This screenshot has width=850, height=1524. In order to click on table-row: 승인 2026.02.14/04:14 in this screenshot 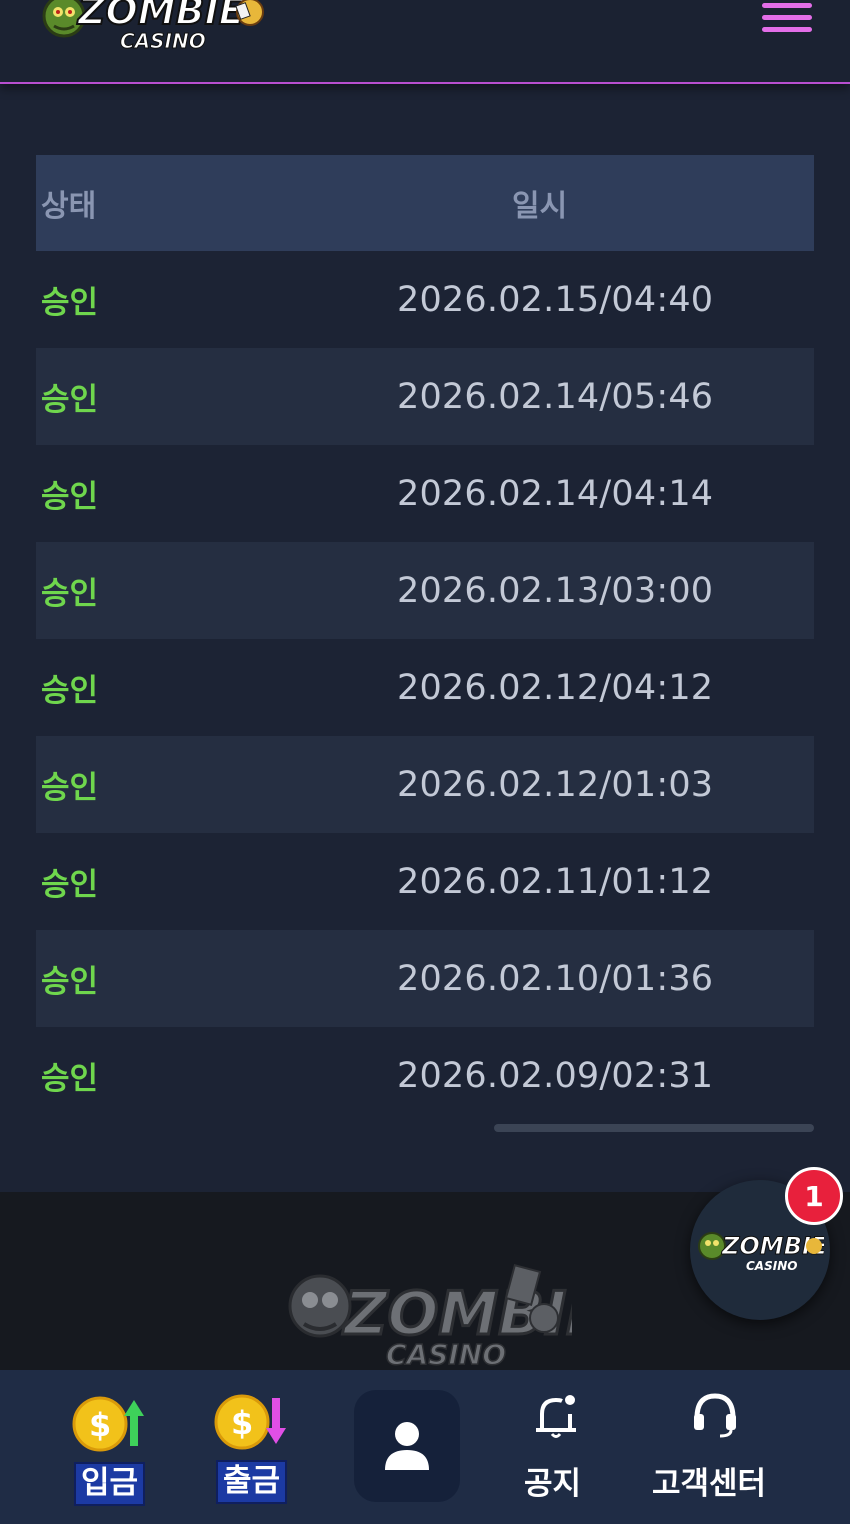, I will do `click(425, 493)`.